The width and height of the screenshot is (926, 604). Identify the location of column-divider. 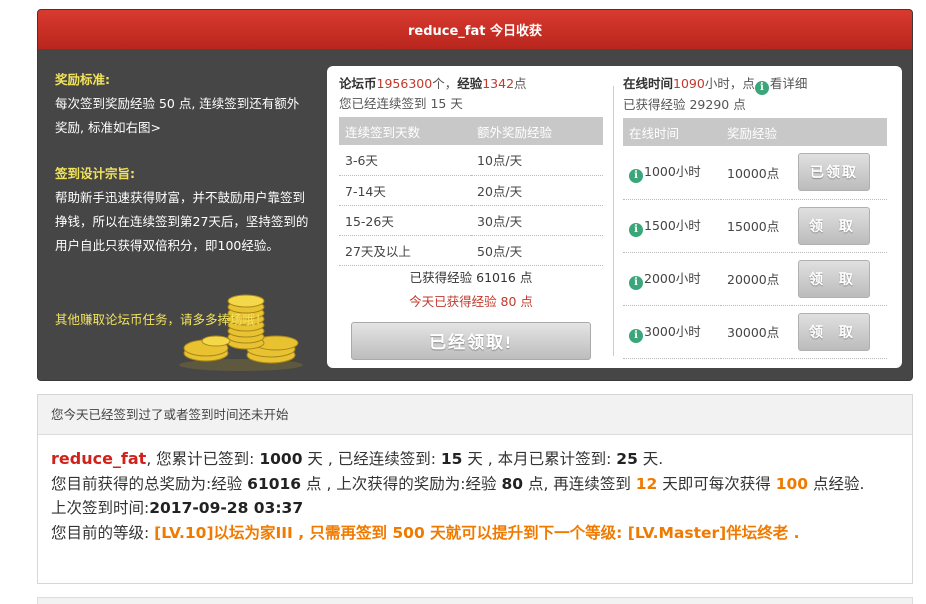
(613, 221).